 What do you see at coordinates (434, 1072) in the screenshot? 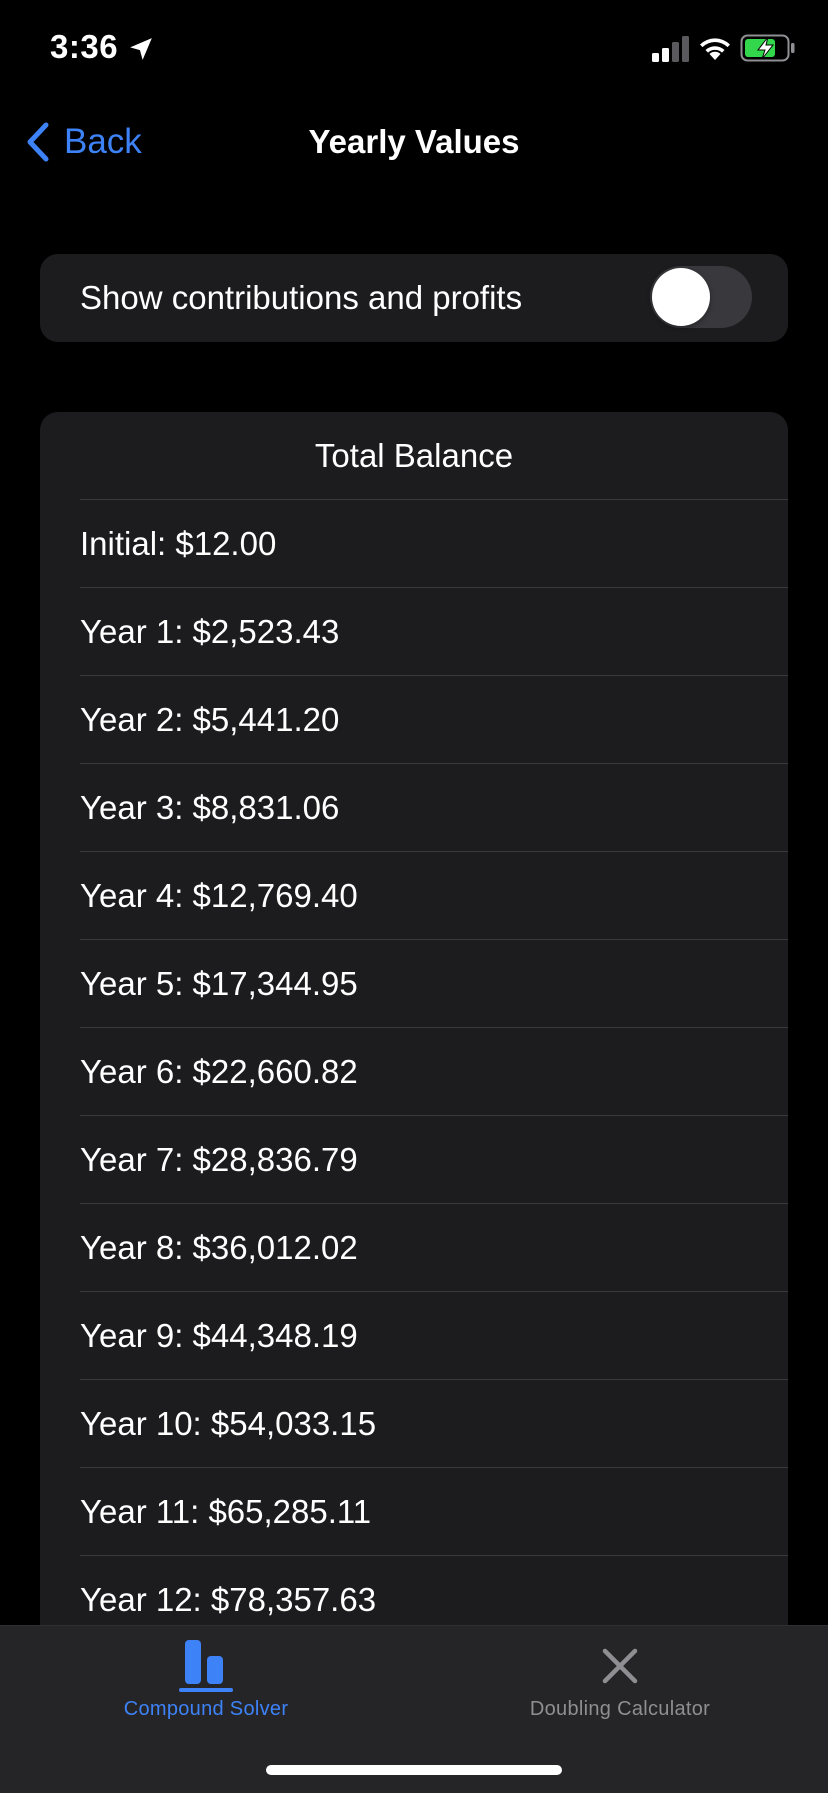
I see `balance-row-year-6: Year 6: $22,660.82` at bounding box center [434, 1072].